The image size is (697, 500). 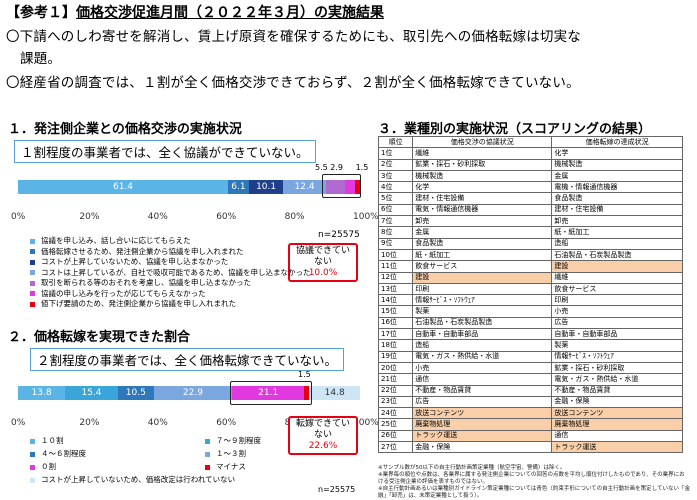 What do you see at coordinates (530, 210) in the screenshot?
I see `table-row: 6位 電気・情報通信機器 建材・住宅設備` at bounding box center [530, 210].